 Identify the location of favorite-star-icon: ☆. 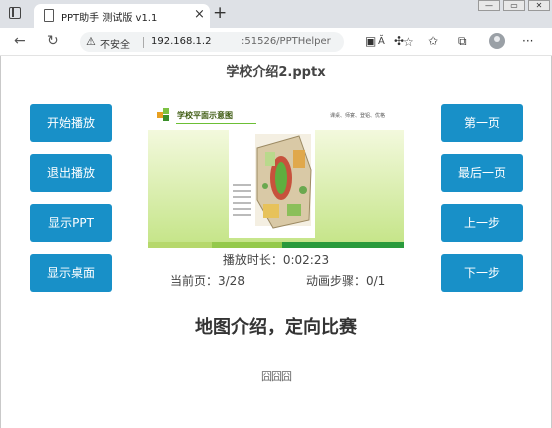
(408, 42).